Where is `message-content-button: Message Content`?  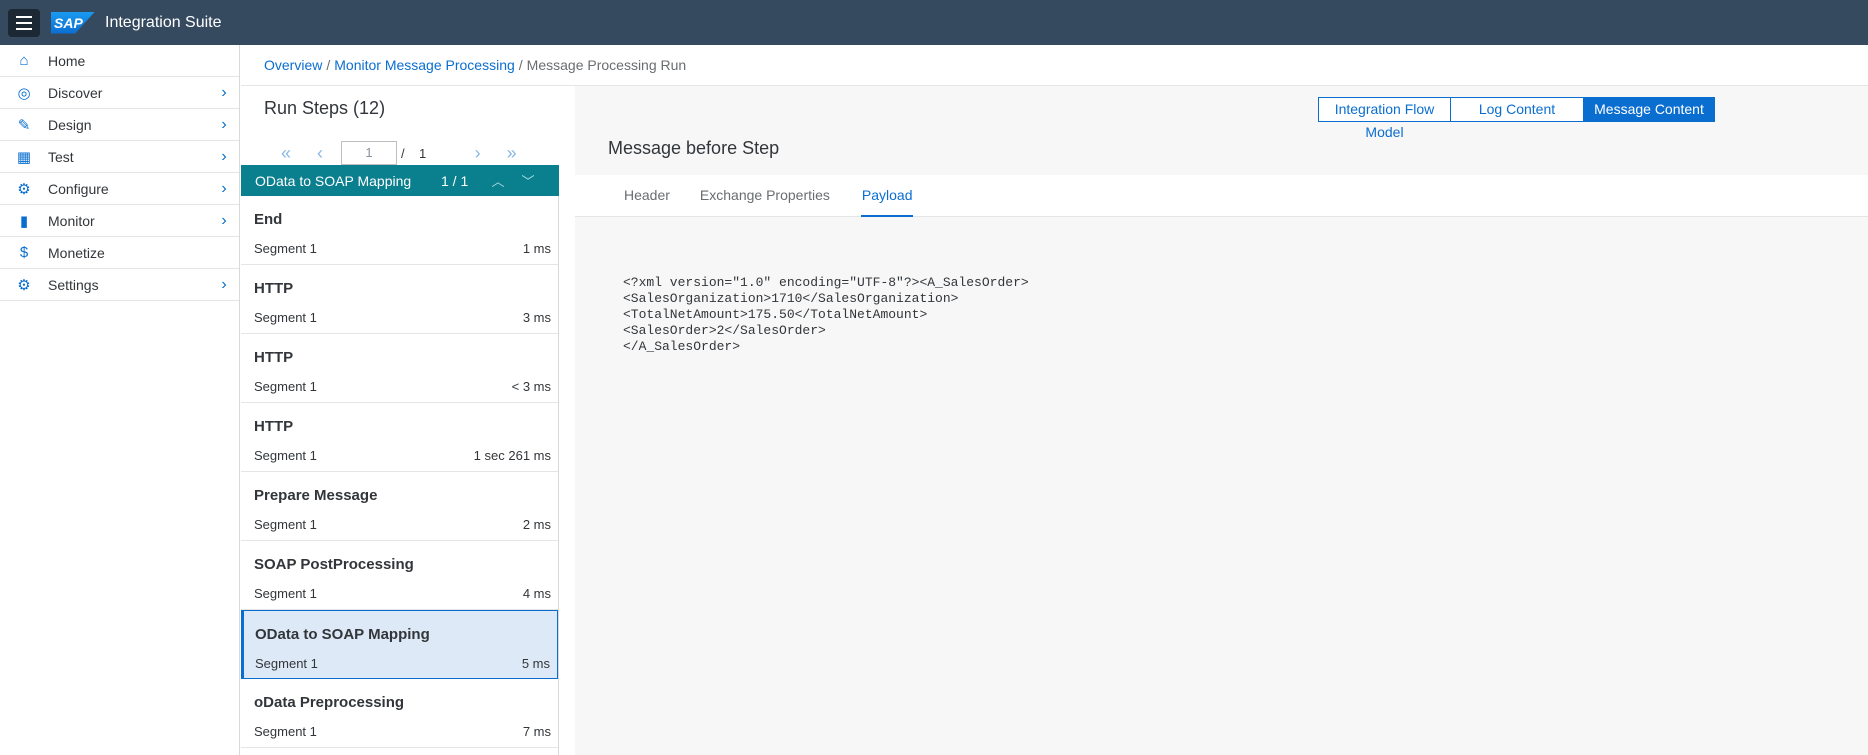
message-content-button: Message Content is located at coordinates (1649, 109).